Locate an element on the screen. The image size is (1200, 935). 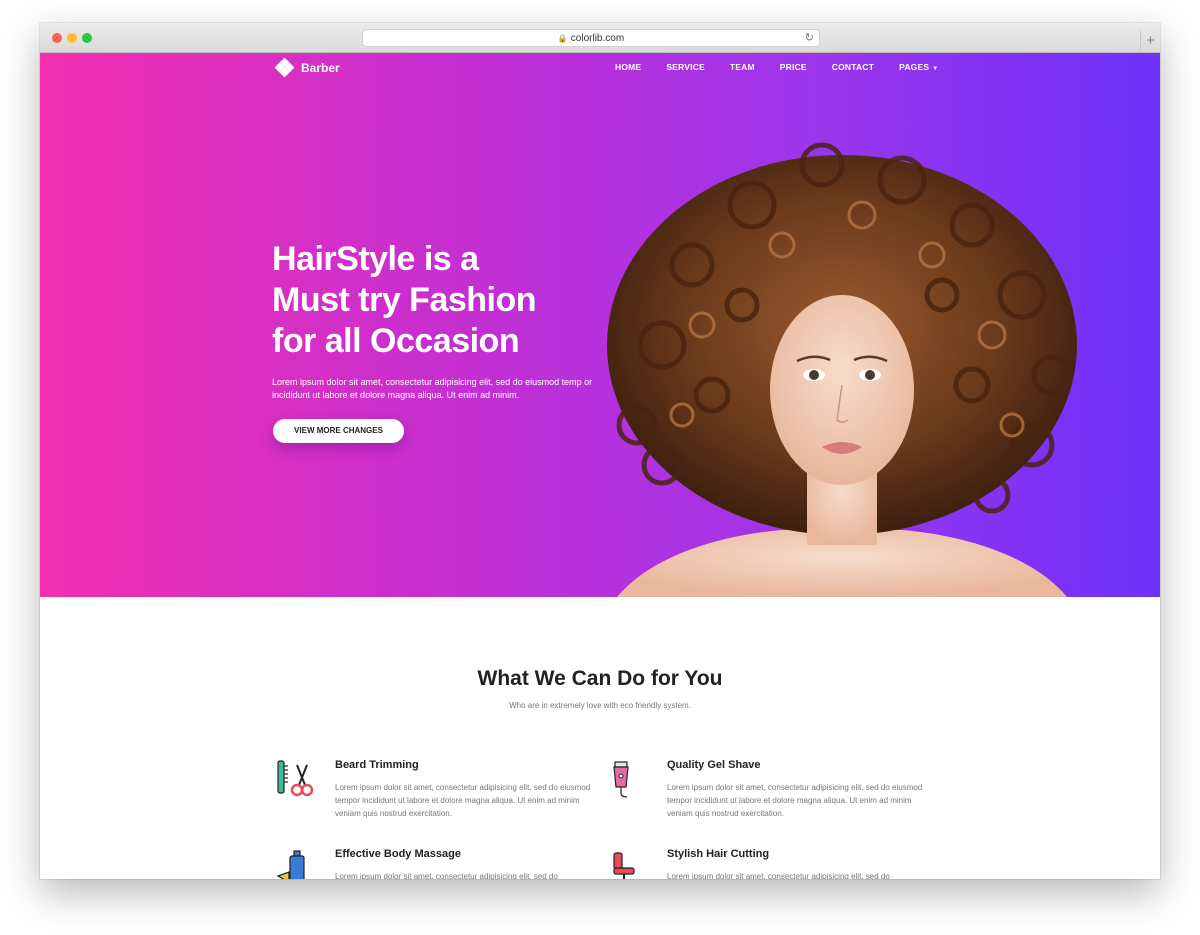
headline-line-3: for all Occasion is located at coordinates (396, 341).